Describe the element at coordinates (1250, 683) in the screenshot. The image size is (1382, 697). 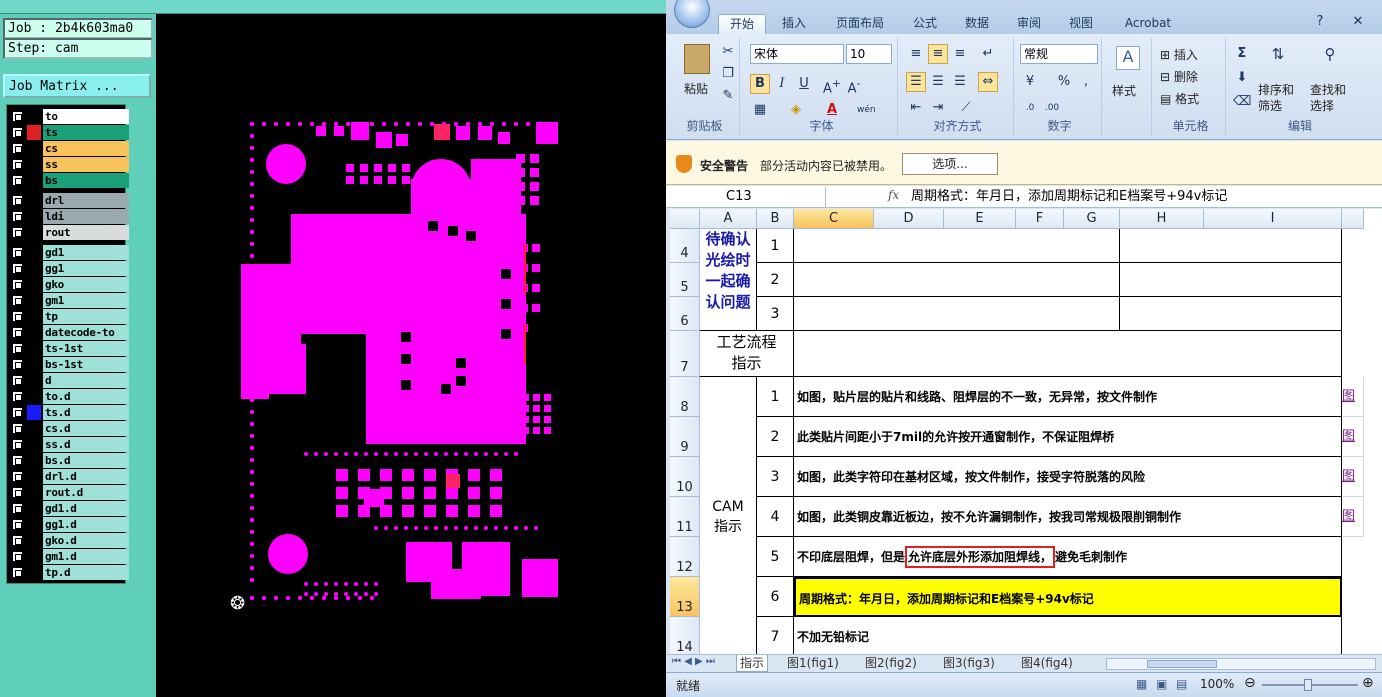
I see `zoom-out-icon: ⊖` at that location.